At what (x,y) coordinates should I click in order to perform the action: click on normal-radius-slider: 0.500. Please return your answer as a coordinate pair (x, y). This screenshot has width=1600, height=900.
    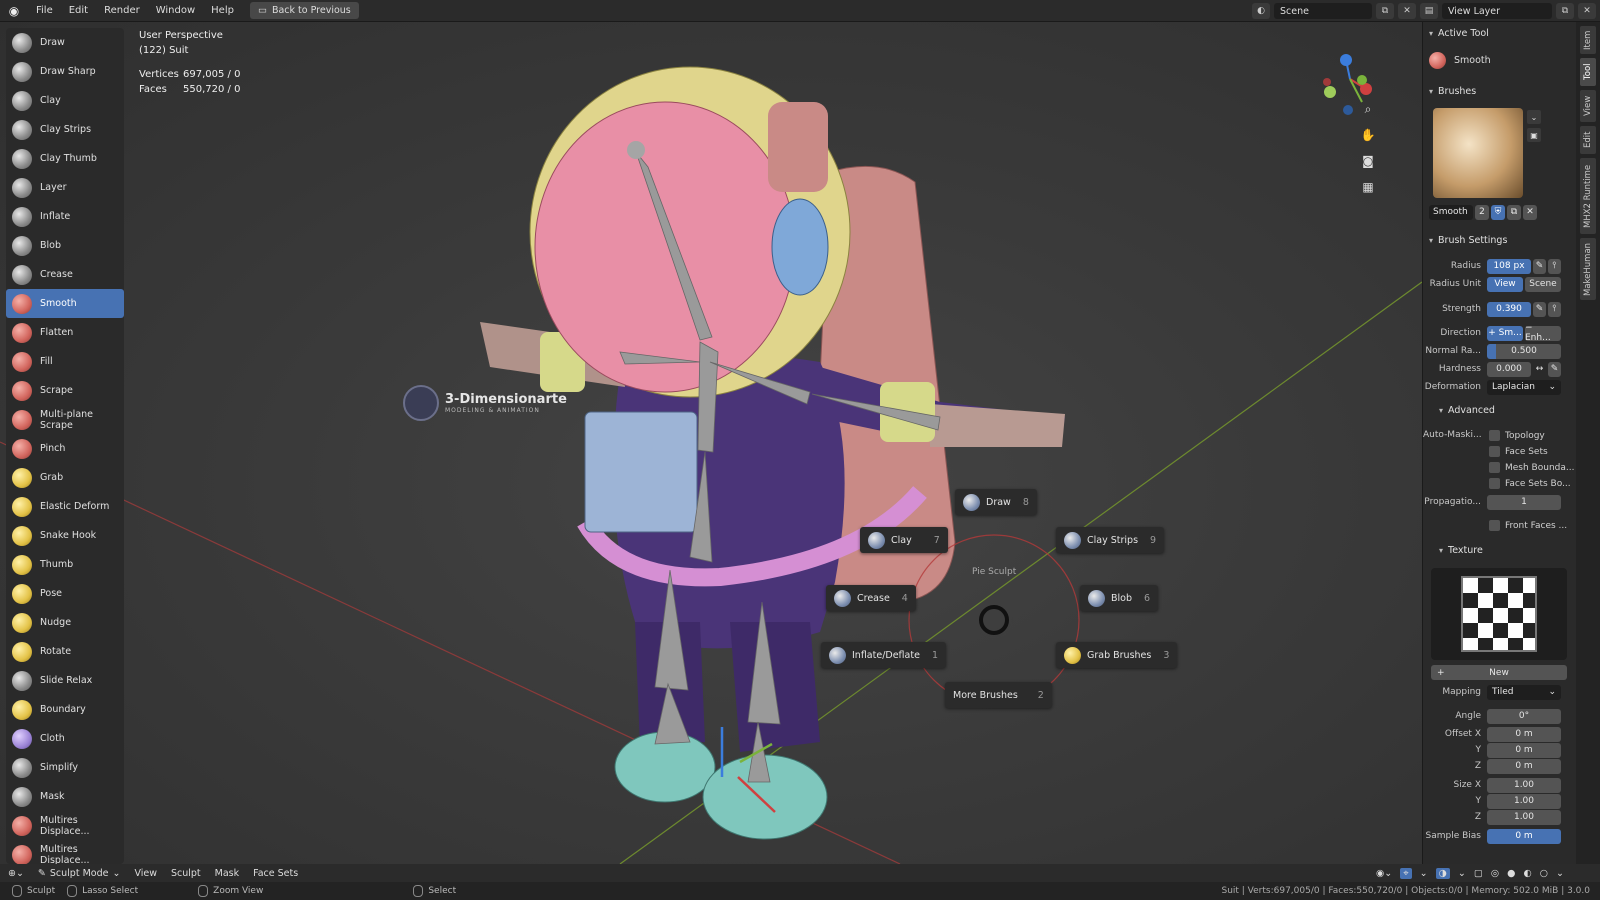
    Looking at the image, I should click on (1524, 351).